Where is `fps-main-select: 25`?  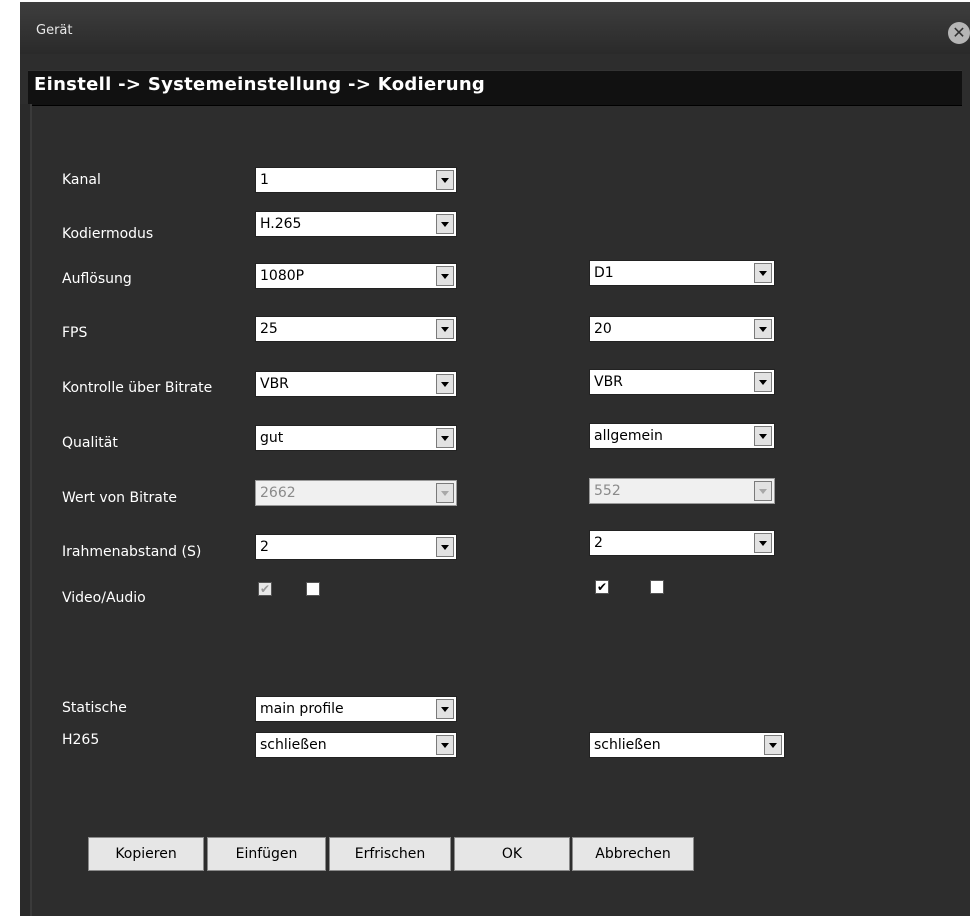 fps-main-select: 25 is located at coordinates (356, 329).